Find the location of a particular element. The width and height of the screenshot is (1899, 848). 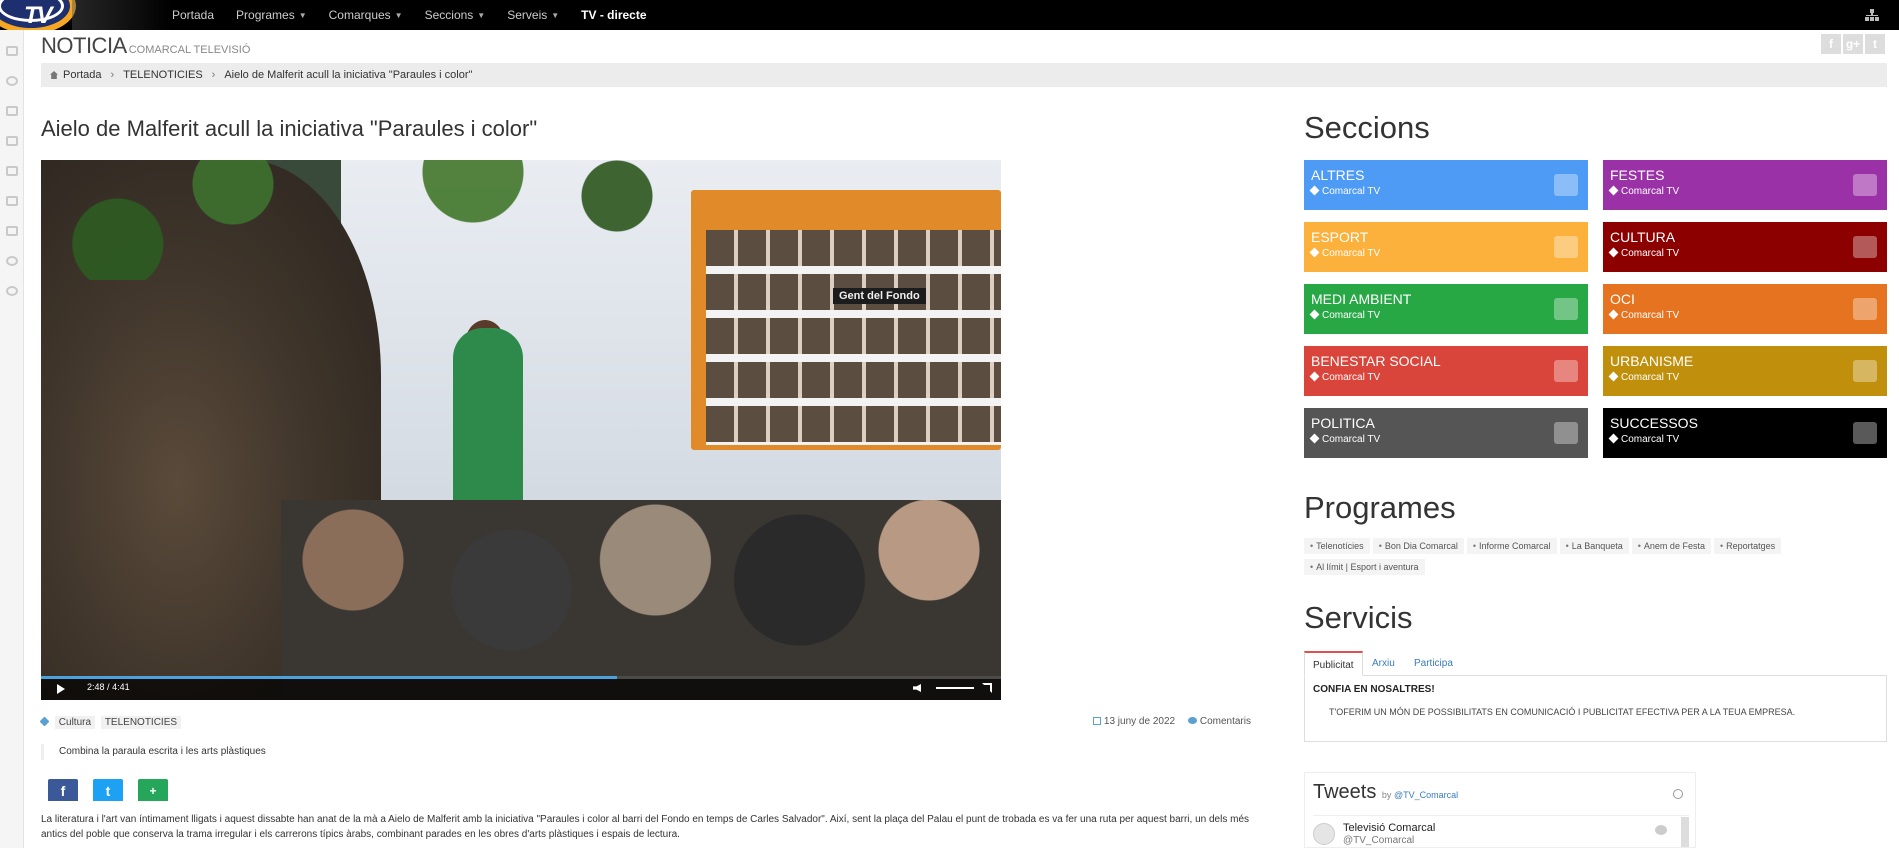

share-buttons: f t + is located at coordinates (115, 790).